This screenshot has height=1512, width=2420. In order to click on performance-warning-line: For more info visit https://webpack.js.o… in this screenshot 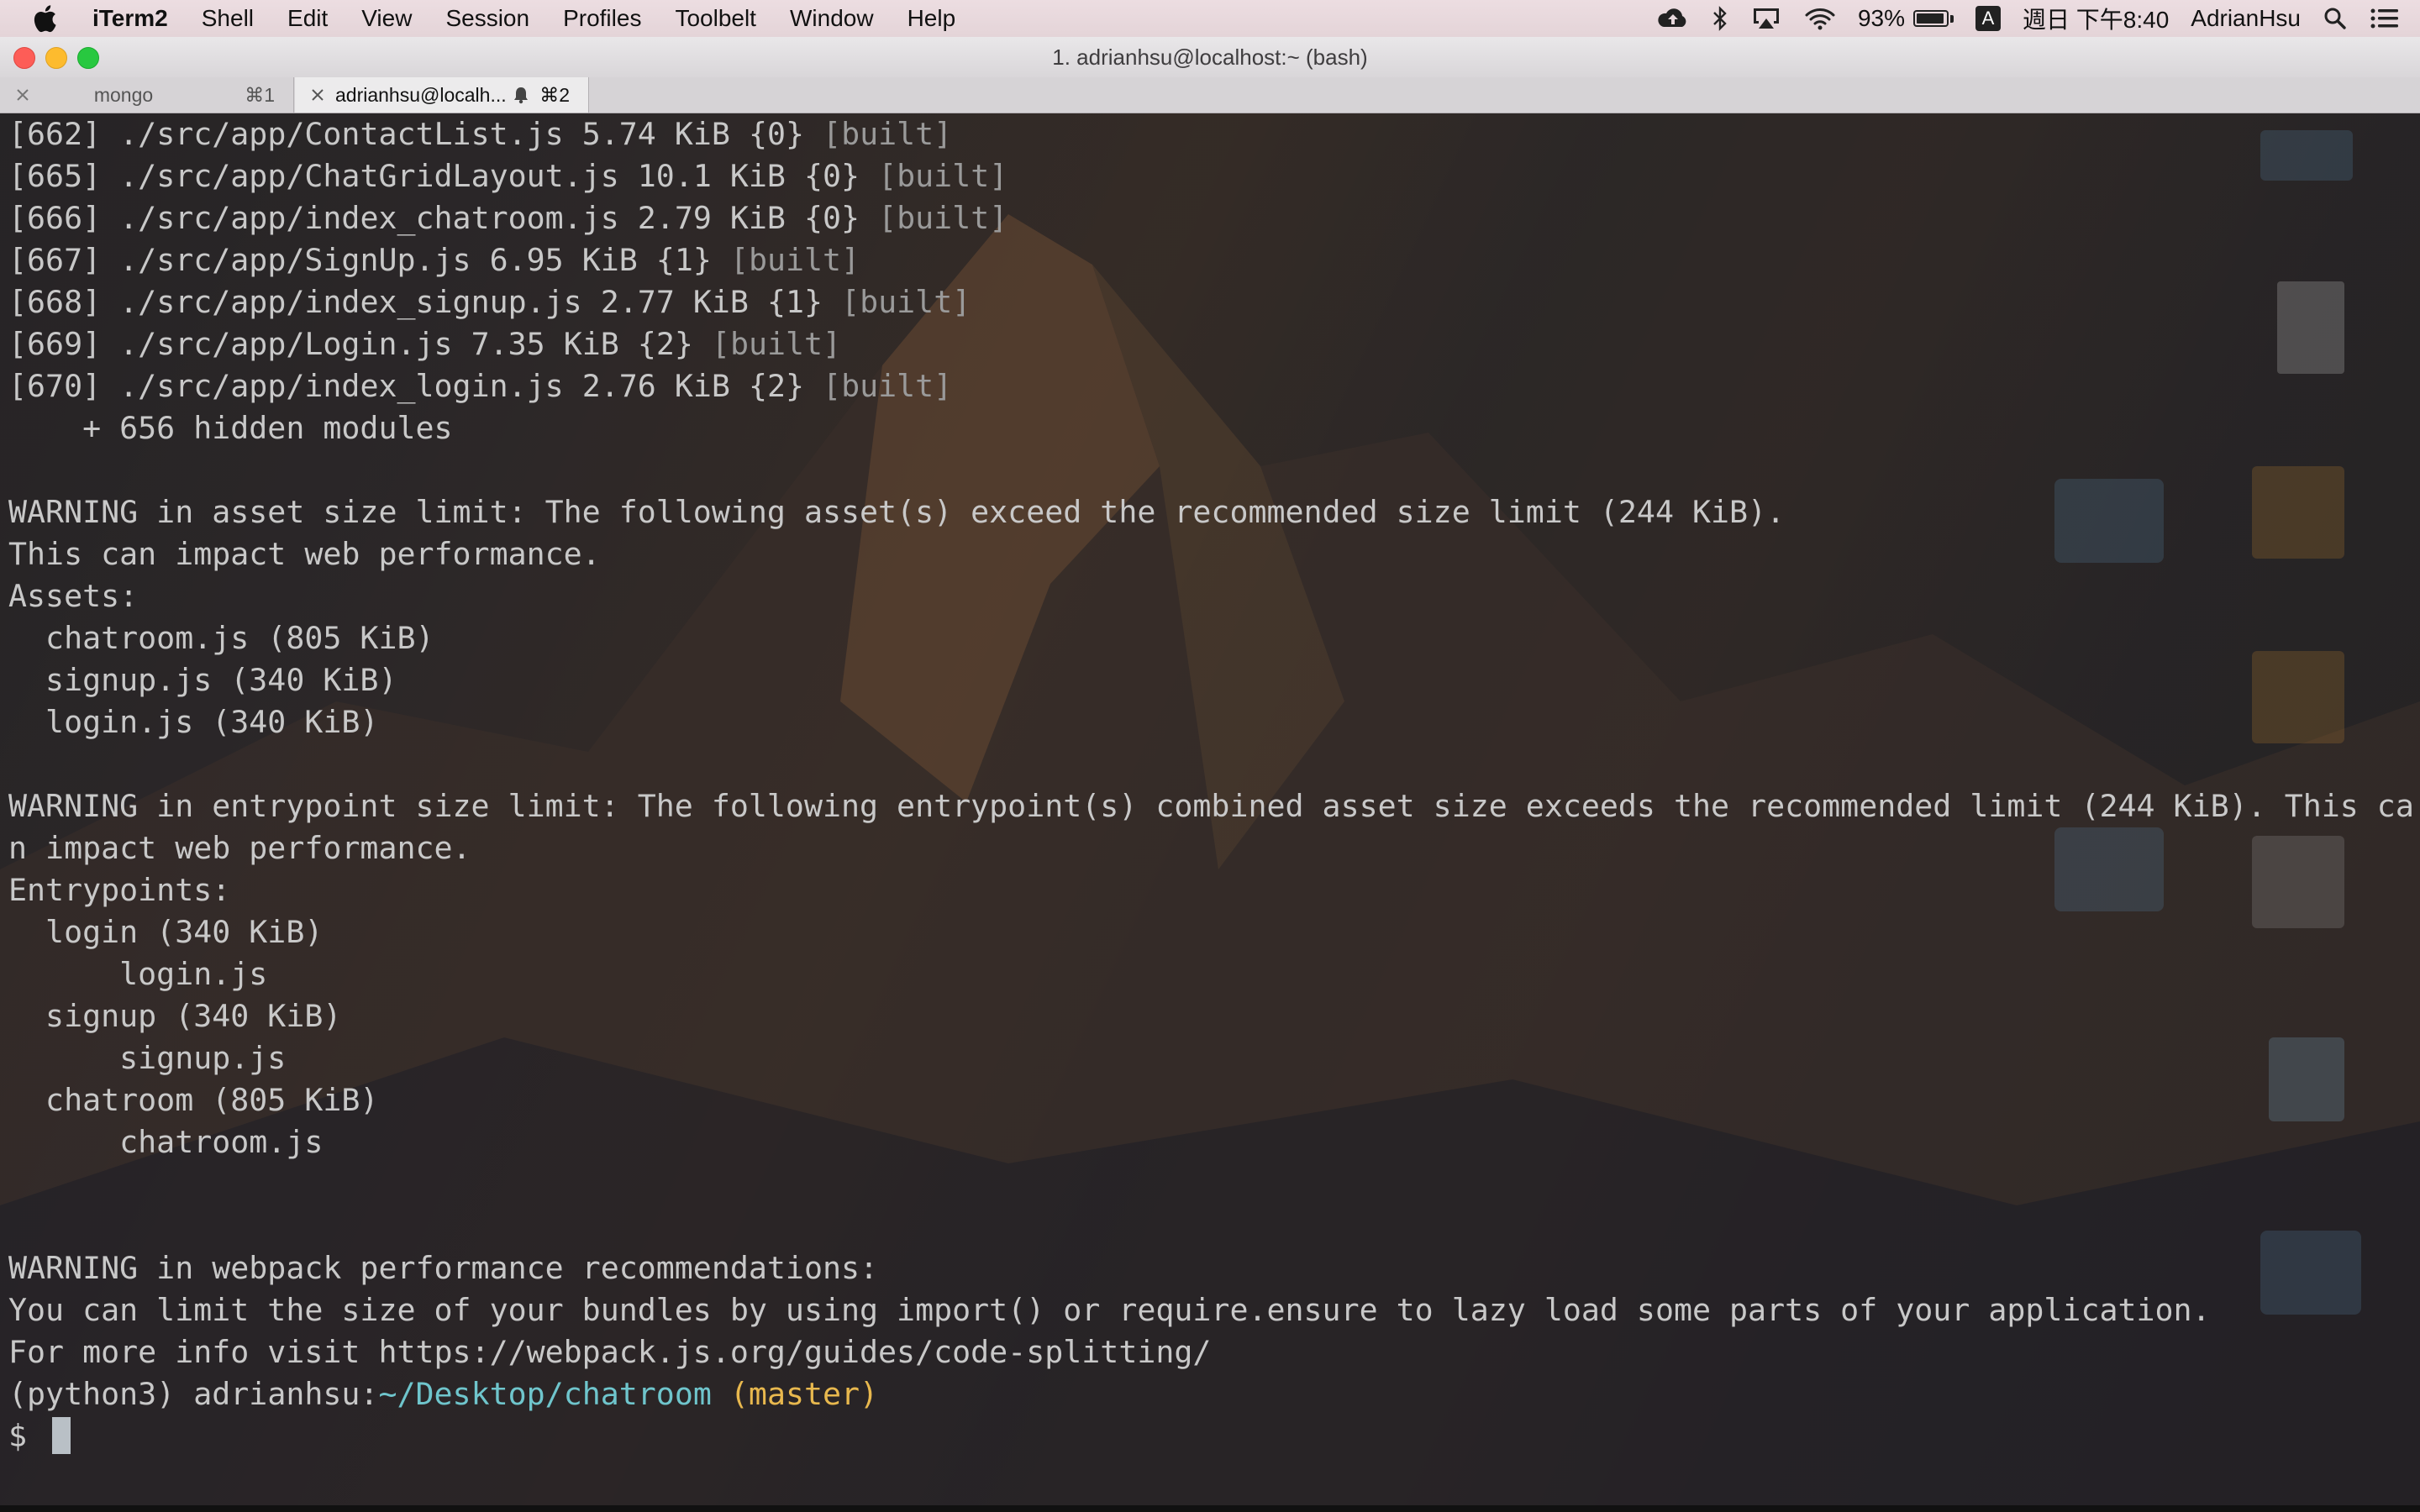, I will do `click(610, 1352)`.